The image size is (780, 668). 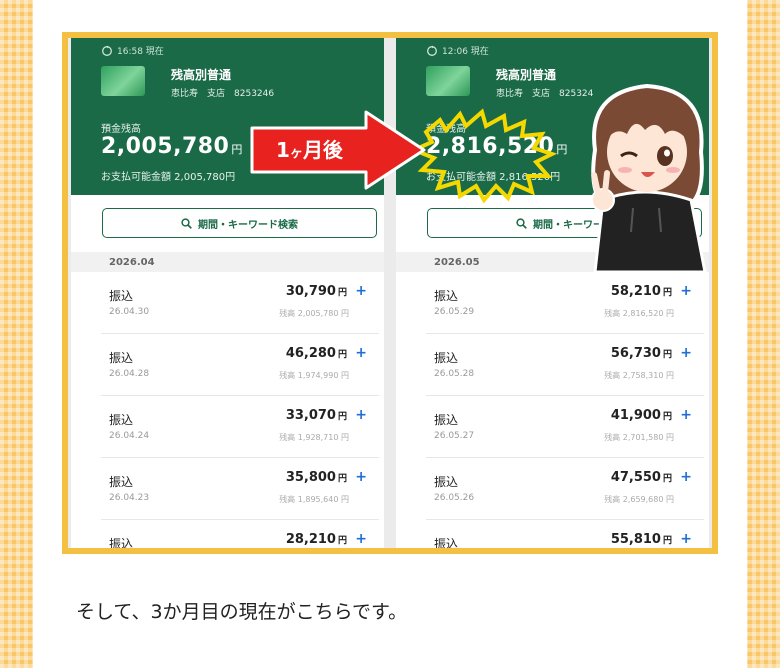 What do you see at coordinates (254, 94) in the screenshot?
I see `account-number: 8253246` at bounding box center [254, 94].